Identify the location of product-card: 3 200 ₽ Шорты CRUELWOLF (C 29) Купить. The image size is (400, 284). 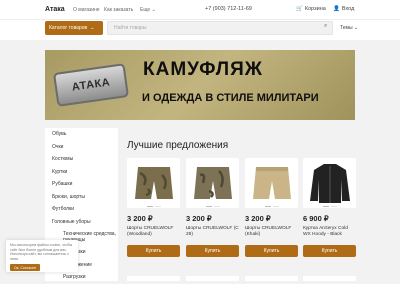
(212, 207).